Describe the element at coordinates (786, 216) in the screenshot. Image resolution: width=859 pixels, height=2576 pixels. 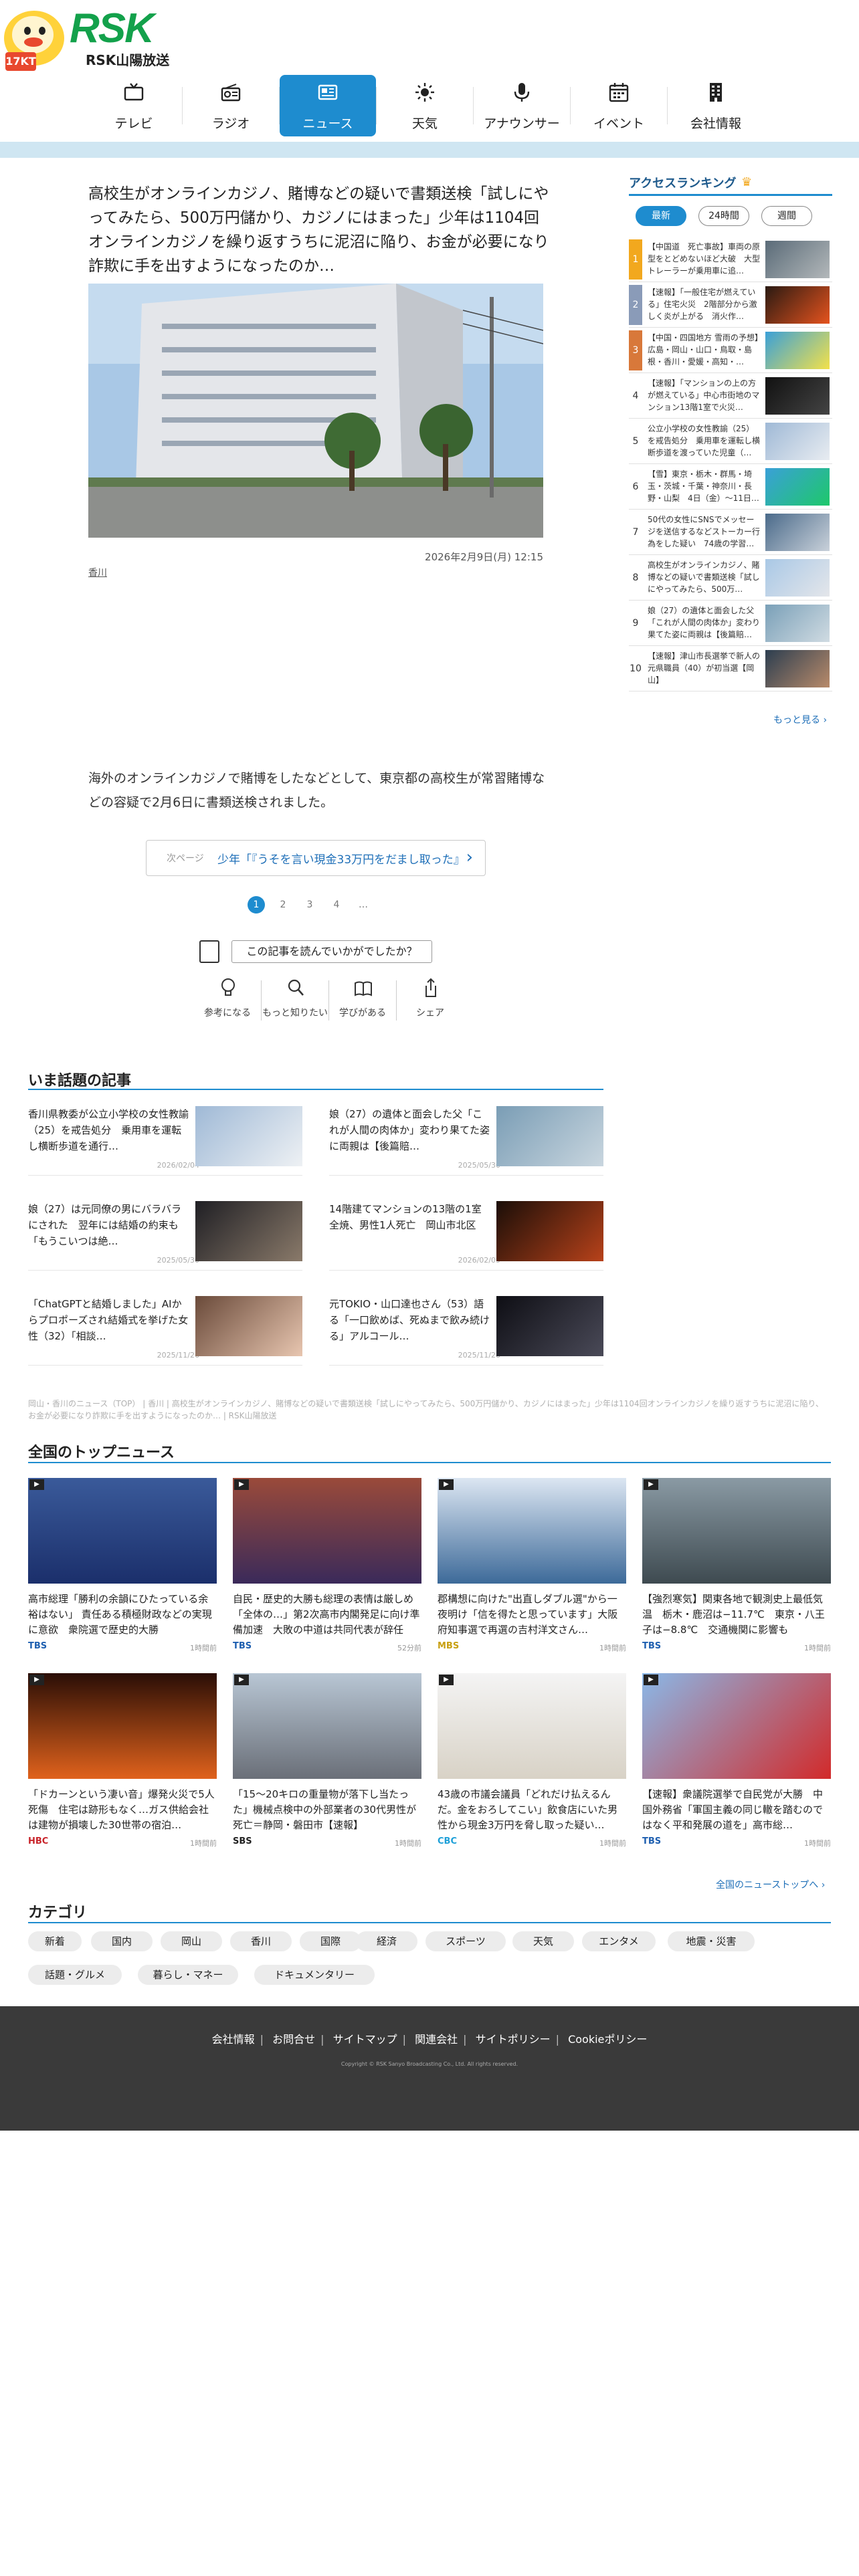
I see `tab-weekly: 週間` at that location.